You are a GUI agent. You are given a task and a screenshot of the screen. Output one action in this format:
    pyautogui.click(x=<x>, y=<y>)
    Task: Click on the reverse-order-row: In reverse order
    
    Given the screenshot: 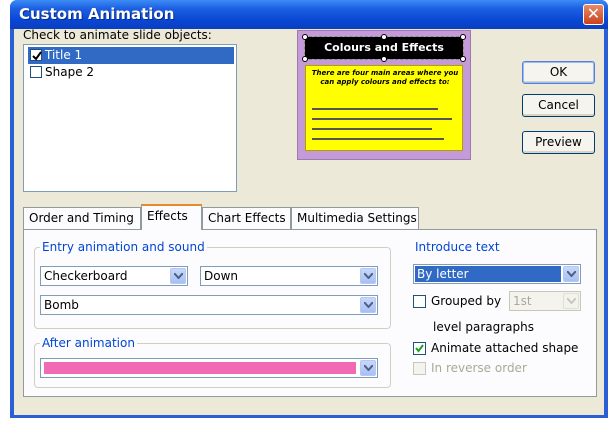 What is the action you would take?
    pyautogui.click(x=498, y=368)
    